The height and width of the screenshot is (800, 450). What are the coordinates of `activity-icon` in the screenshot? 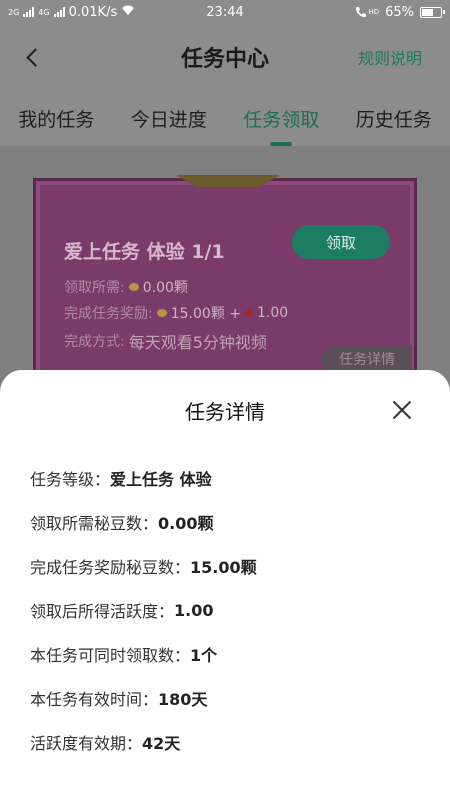 It's located at (248, 313).